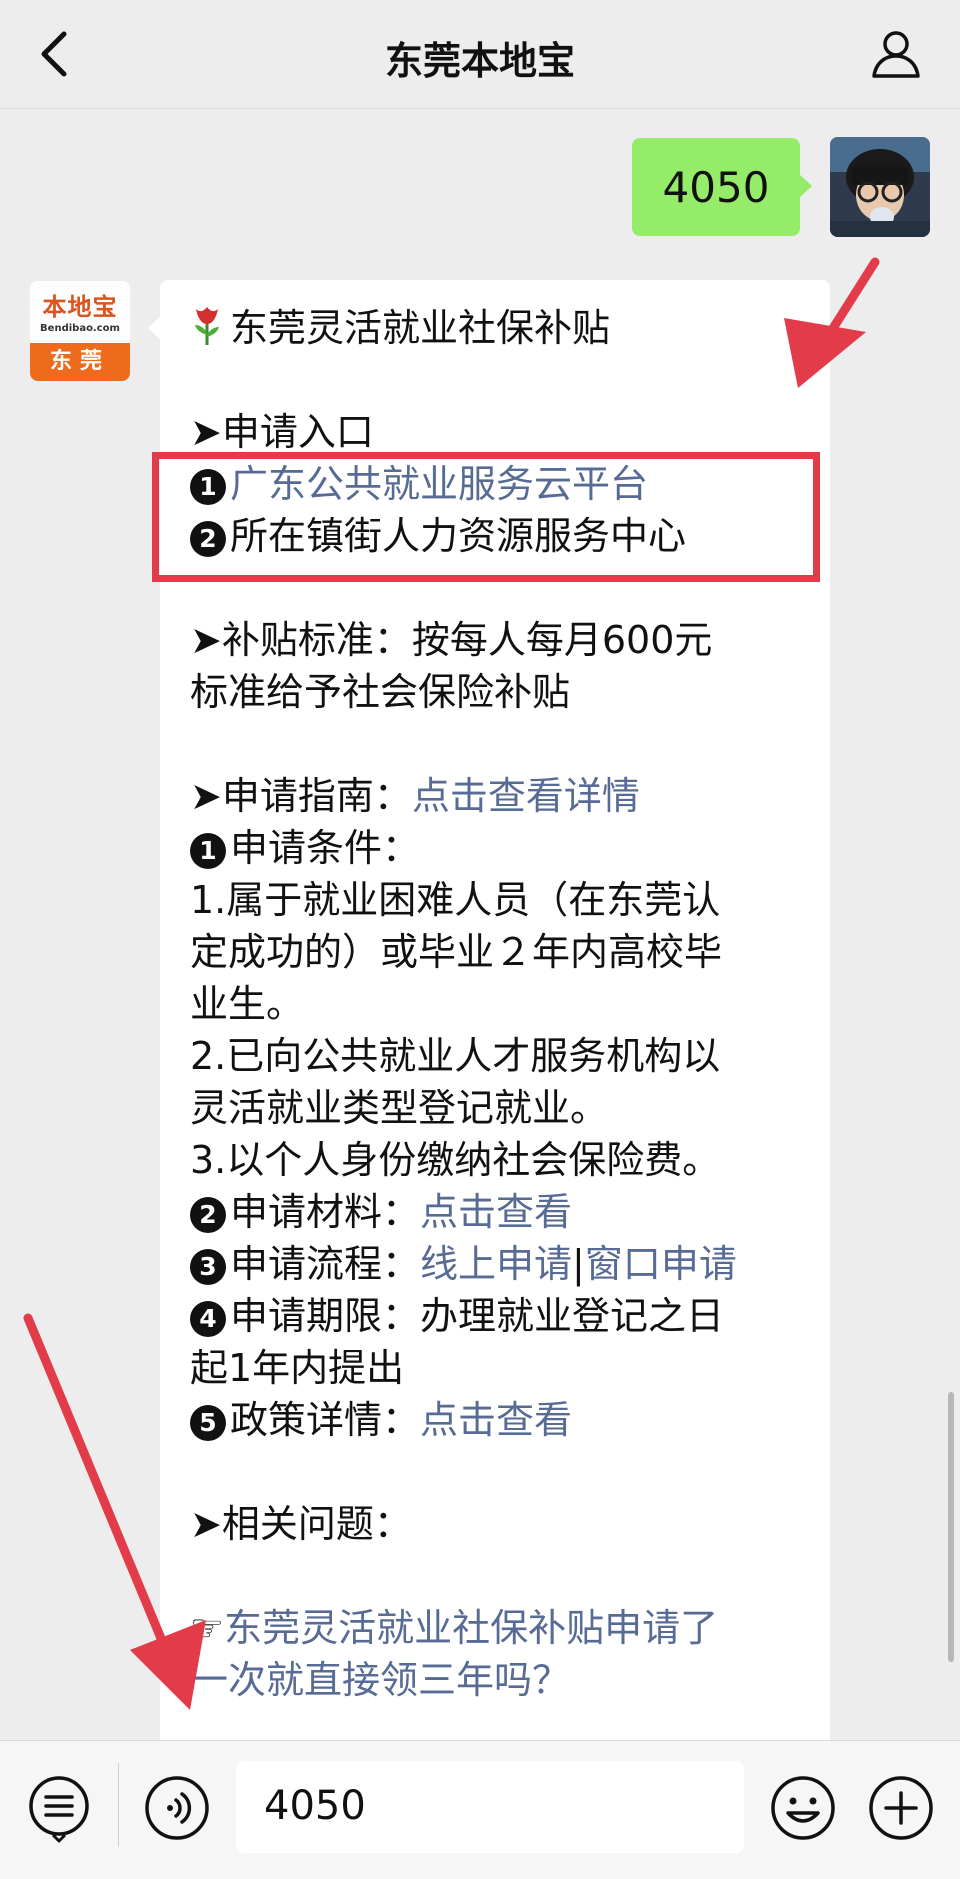 The width and height of the screenshot is (960, 1879). Describe the element at coordinates (399, 1108) in the screenshot. I see `condition-2b: 灵活就业类型登记就业。` at that location.